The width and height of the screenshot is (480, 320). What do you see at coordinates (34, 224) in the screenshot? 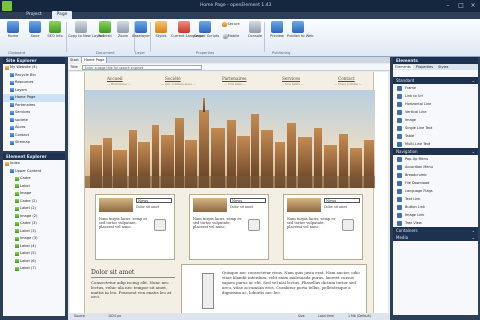
I see `element_explorer-item: Cadre (3)` at bounding box center [34, 224].